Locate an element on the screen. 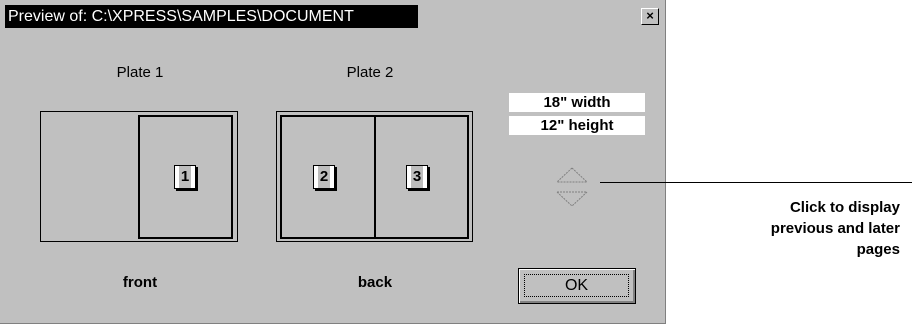 The height and width of the screenshot is (324, 912). plate-2-page-frame: 2 3 is located at coordinates (374, 177).